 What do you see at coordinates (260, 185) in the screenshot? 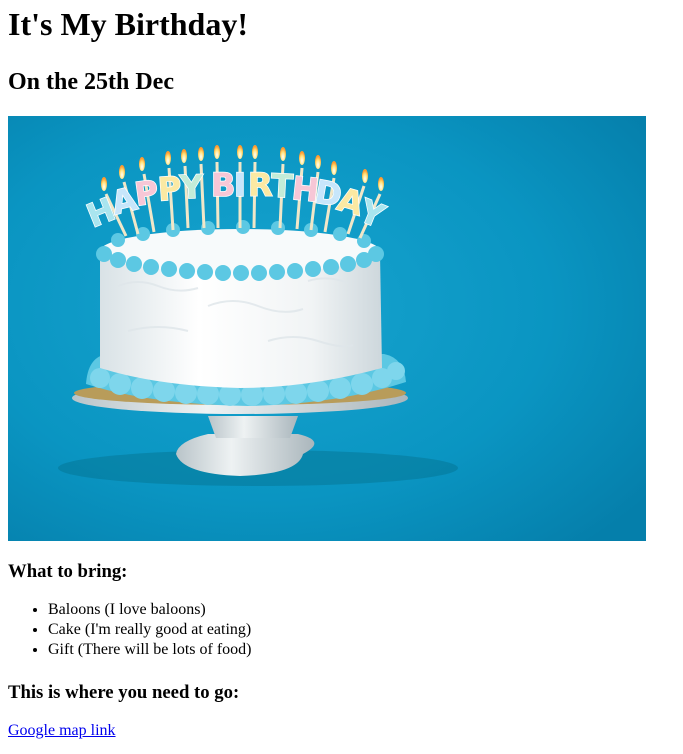
I see `svg-text: R` at bounding box center [260, 185].